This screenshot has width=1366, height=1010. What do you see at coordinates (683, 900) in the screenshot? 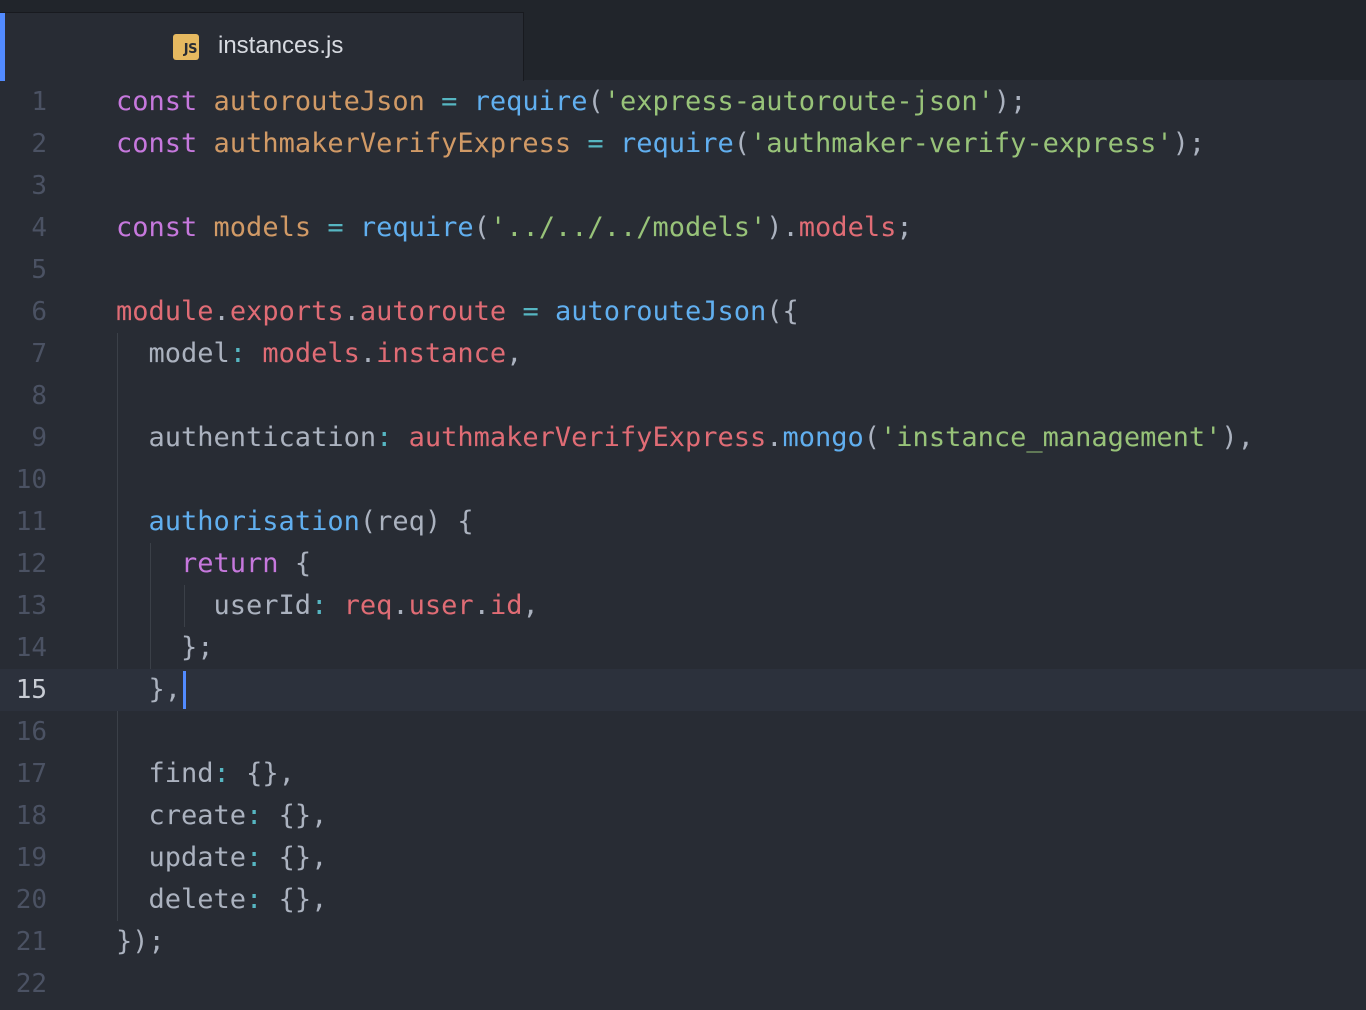
I see `code-line: 20 delete: {},` at bounding box center [683, 900].